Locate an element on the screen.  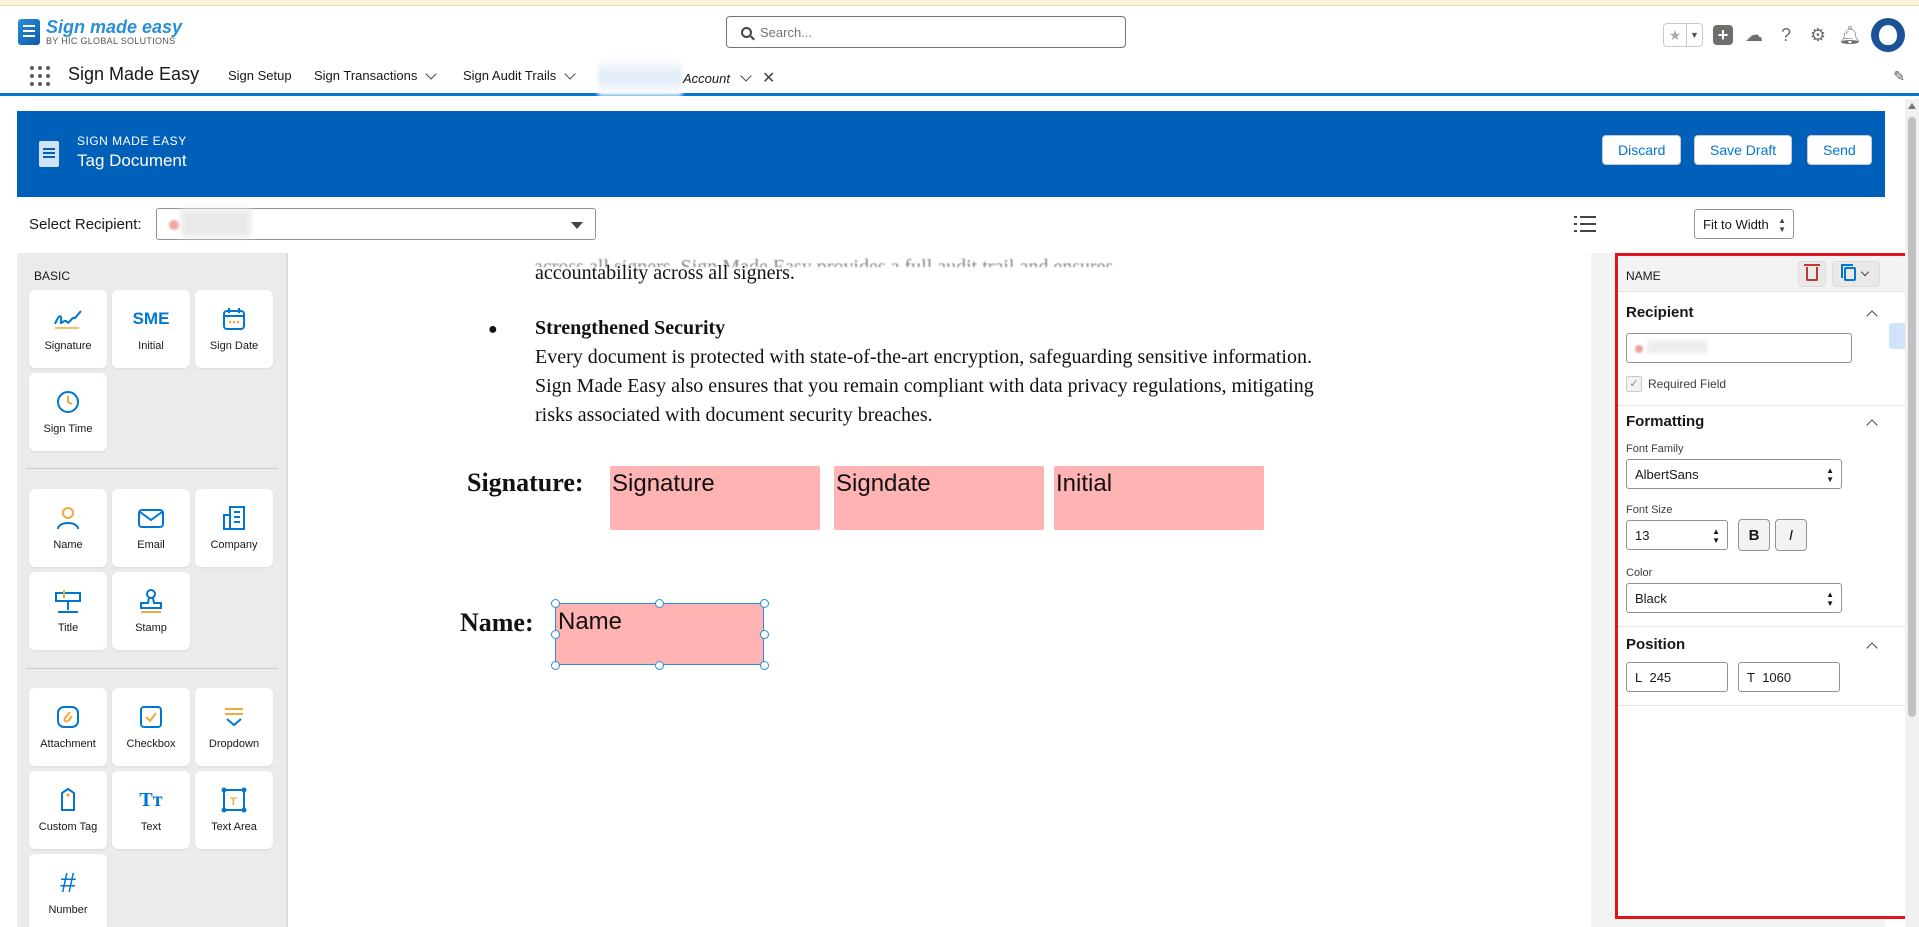
caret-down-icon is located at coordinates (577, 225).